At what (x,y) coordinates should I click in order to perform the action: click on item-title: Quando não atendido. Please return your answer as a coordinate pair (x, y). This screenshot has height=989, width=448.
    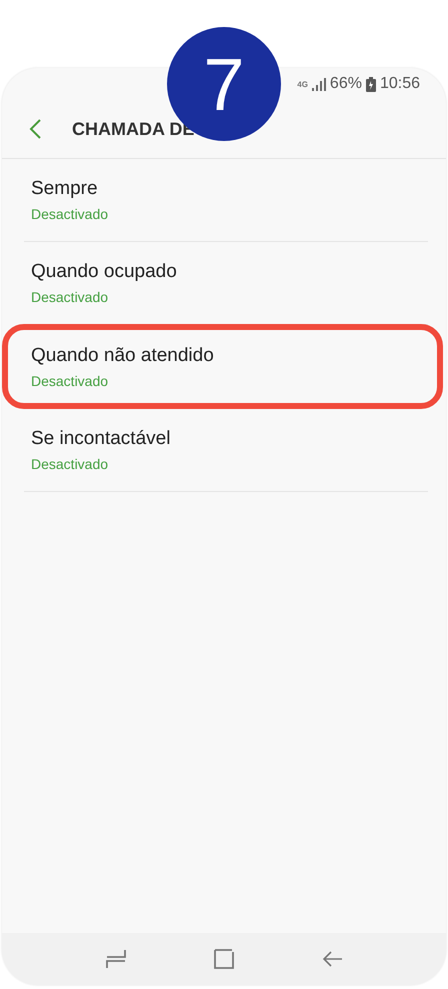
    Looking at the image, I should click on (123, 355).